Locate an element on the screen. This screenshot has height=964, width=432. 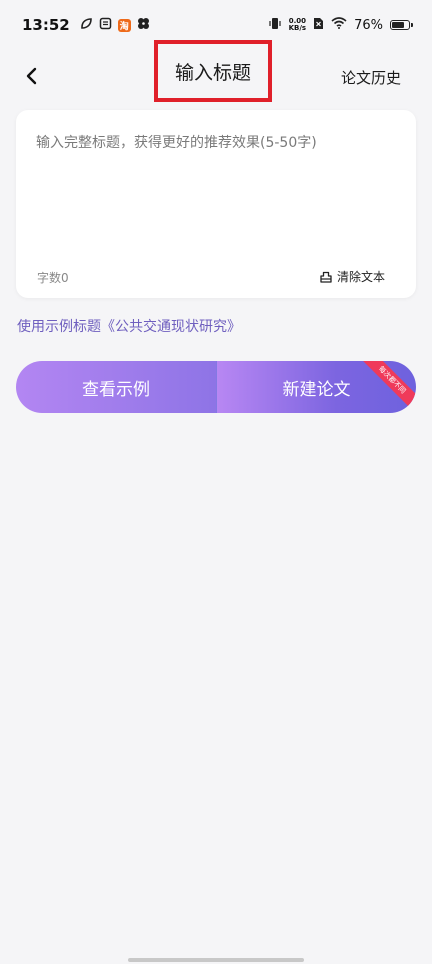
ribbon-wrap: 每次都不同 is located at coordinates (386, 387).